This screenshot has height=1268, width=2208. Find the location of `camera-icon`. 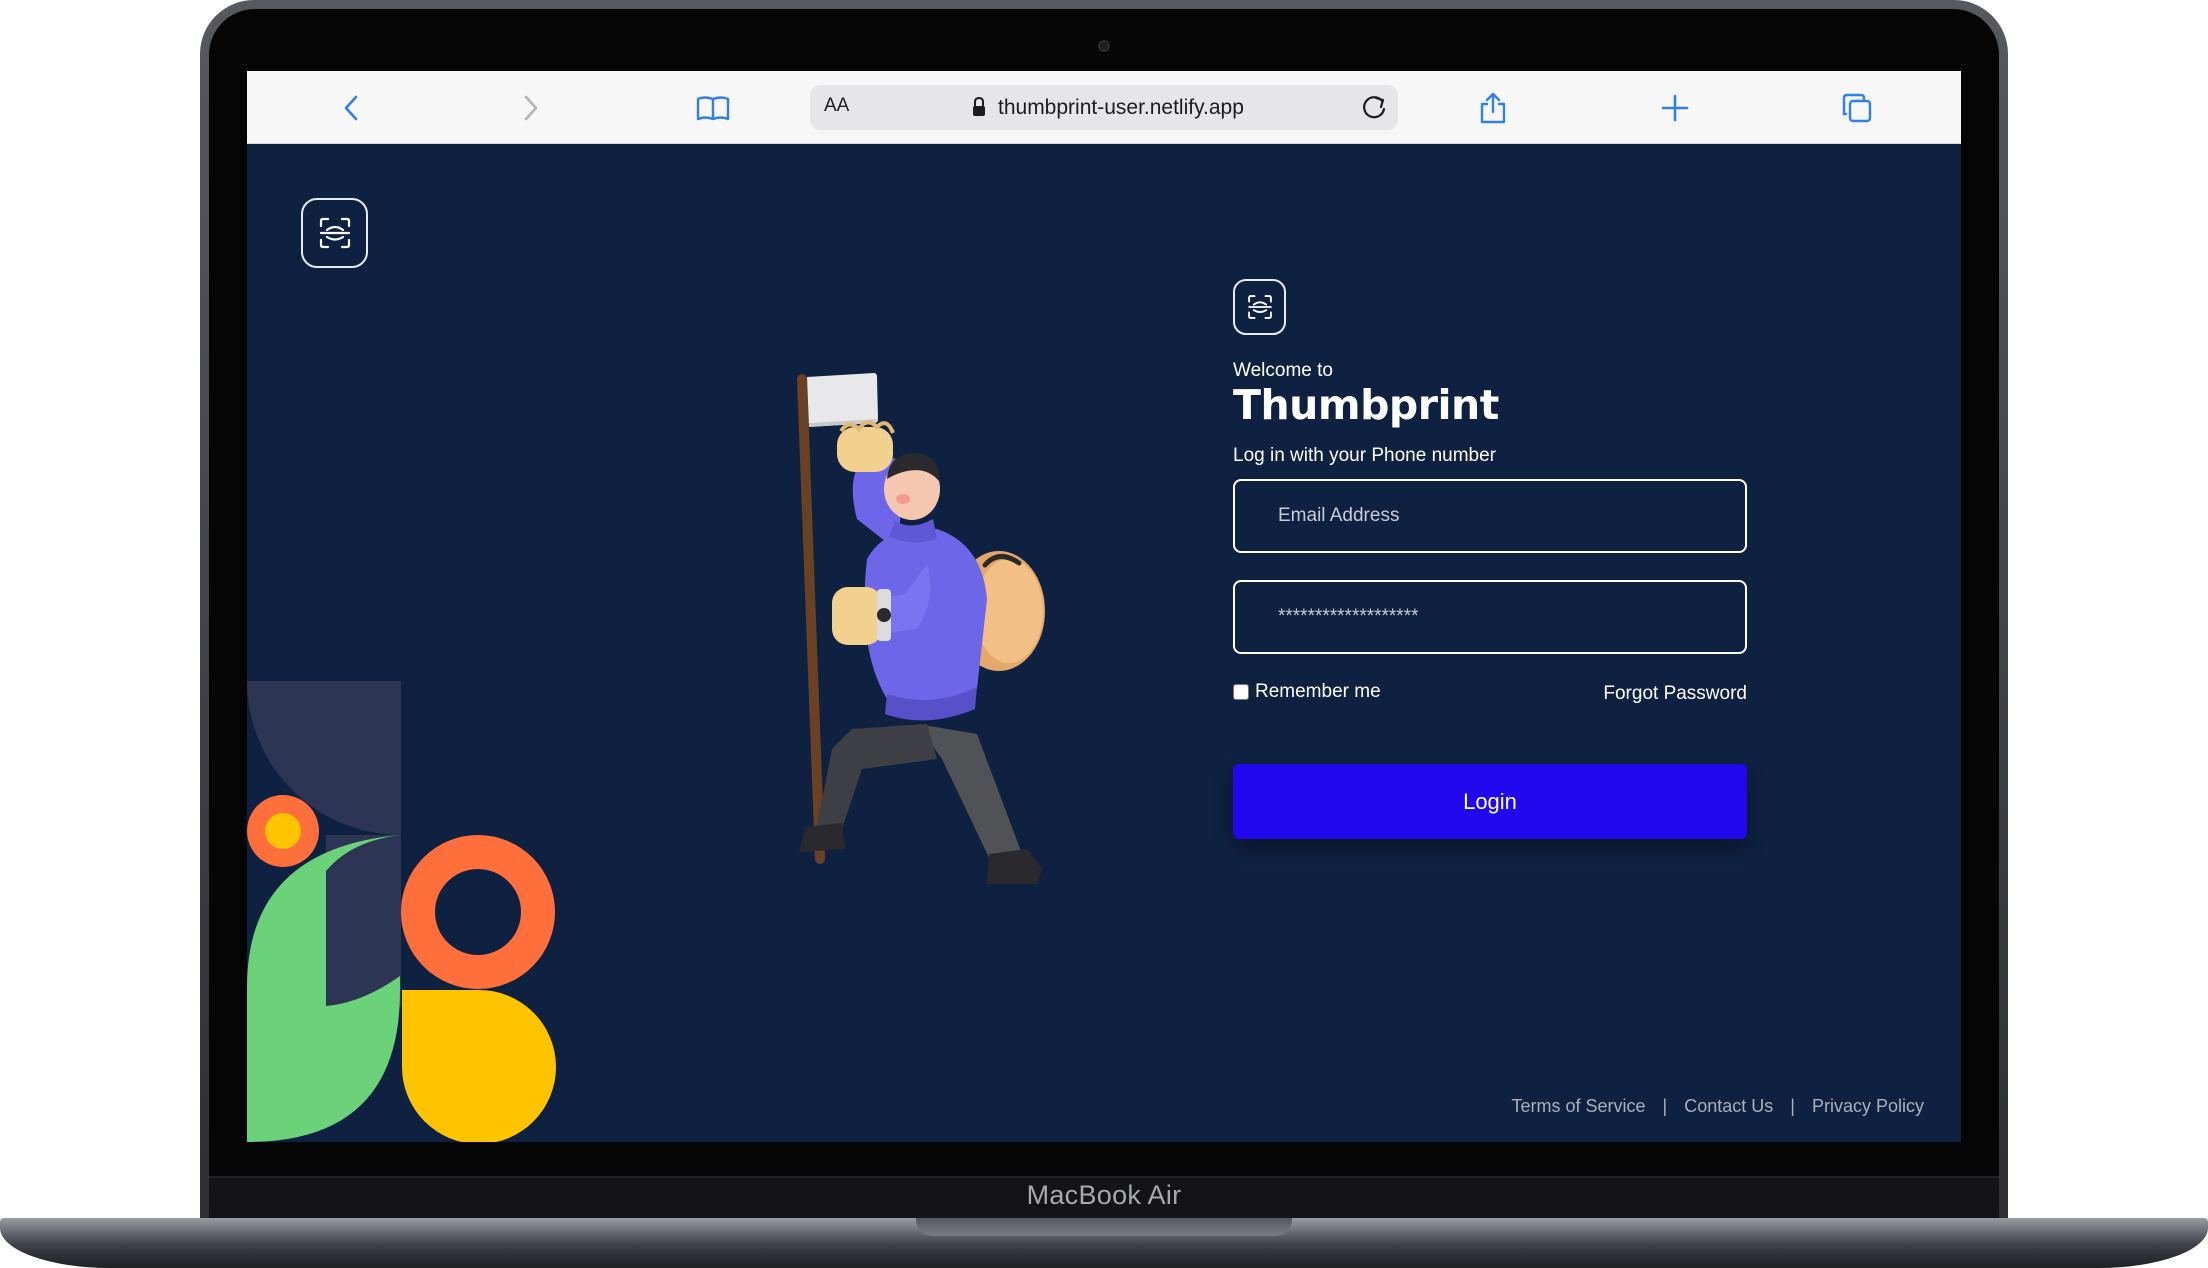

camera-icon is located at coordinates (1104, 46).